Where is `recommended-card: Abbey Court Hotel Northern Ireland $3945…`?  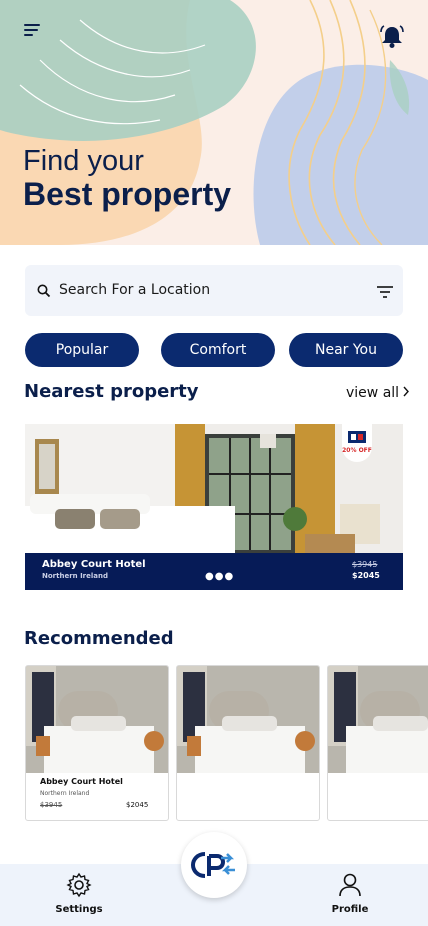
recommended-card: Abbey Court Hotel Northern Ireland $3945… is located at coordinates (97, 743).